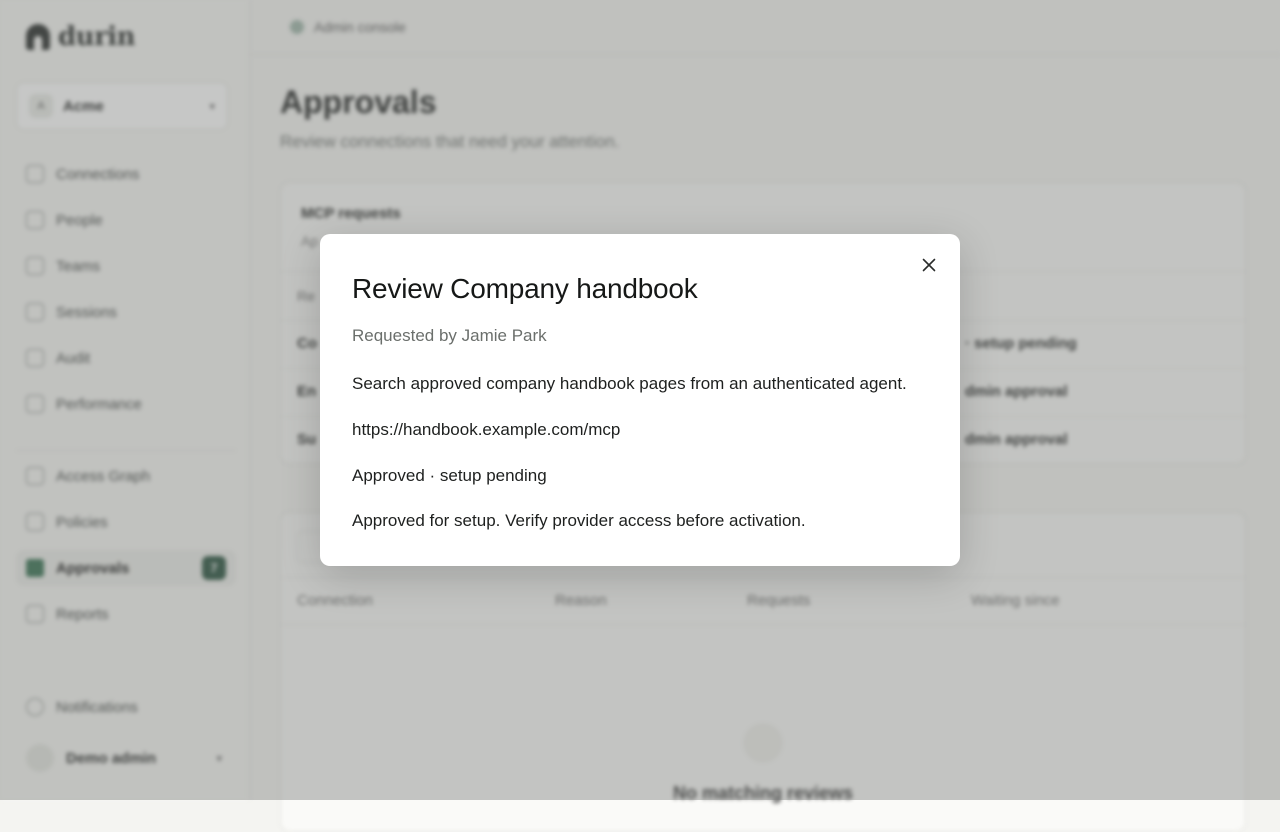 The image size is (1280, 832). What do you see at coordinates (449, 475) in the screenshot?
I see `approval-status: Approved · setup pending` at bounding box center [449, 475].